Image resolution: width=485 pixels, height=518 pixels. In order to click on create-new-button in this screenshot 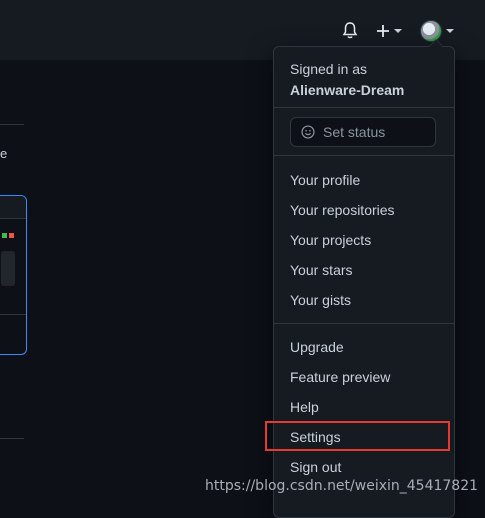, I will do `click(389, 31)`.